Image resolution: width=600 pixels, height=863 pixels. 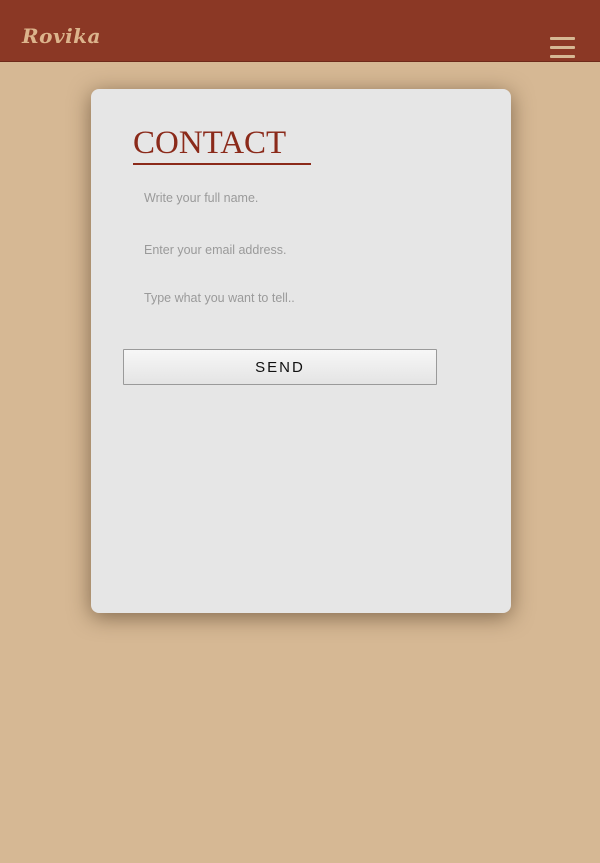 I want to click on message-textarea, so click(x=283, y=302).